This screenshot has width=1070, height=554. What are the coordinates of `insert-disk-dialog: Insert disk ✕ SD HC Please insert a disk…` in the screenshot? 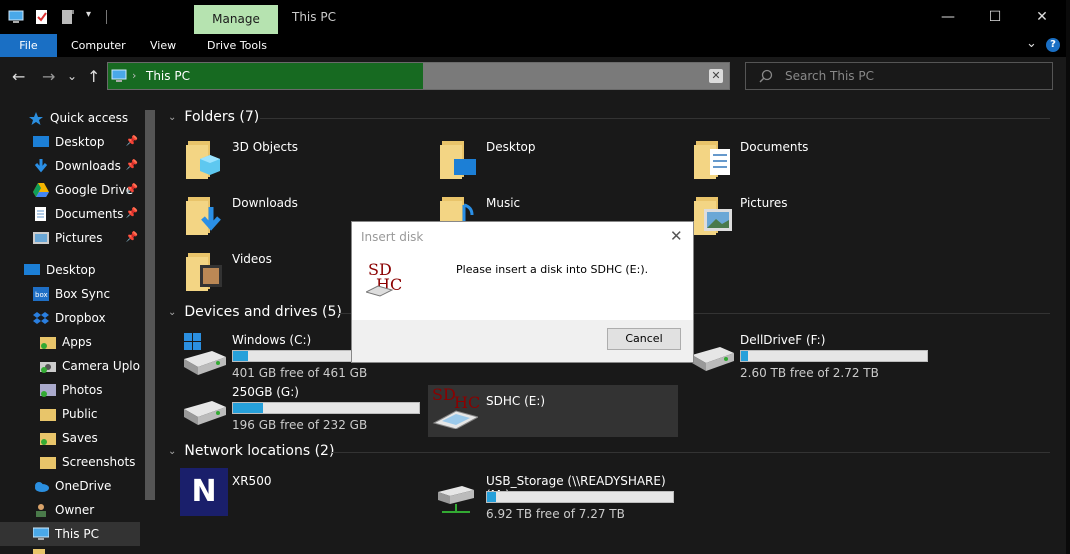 It's located at (522, 292).